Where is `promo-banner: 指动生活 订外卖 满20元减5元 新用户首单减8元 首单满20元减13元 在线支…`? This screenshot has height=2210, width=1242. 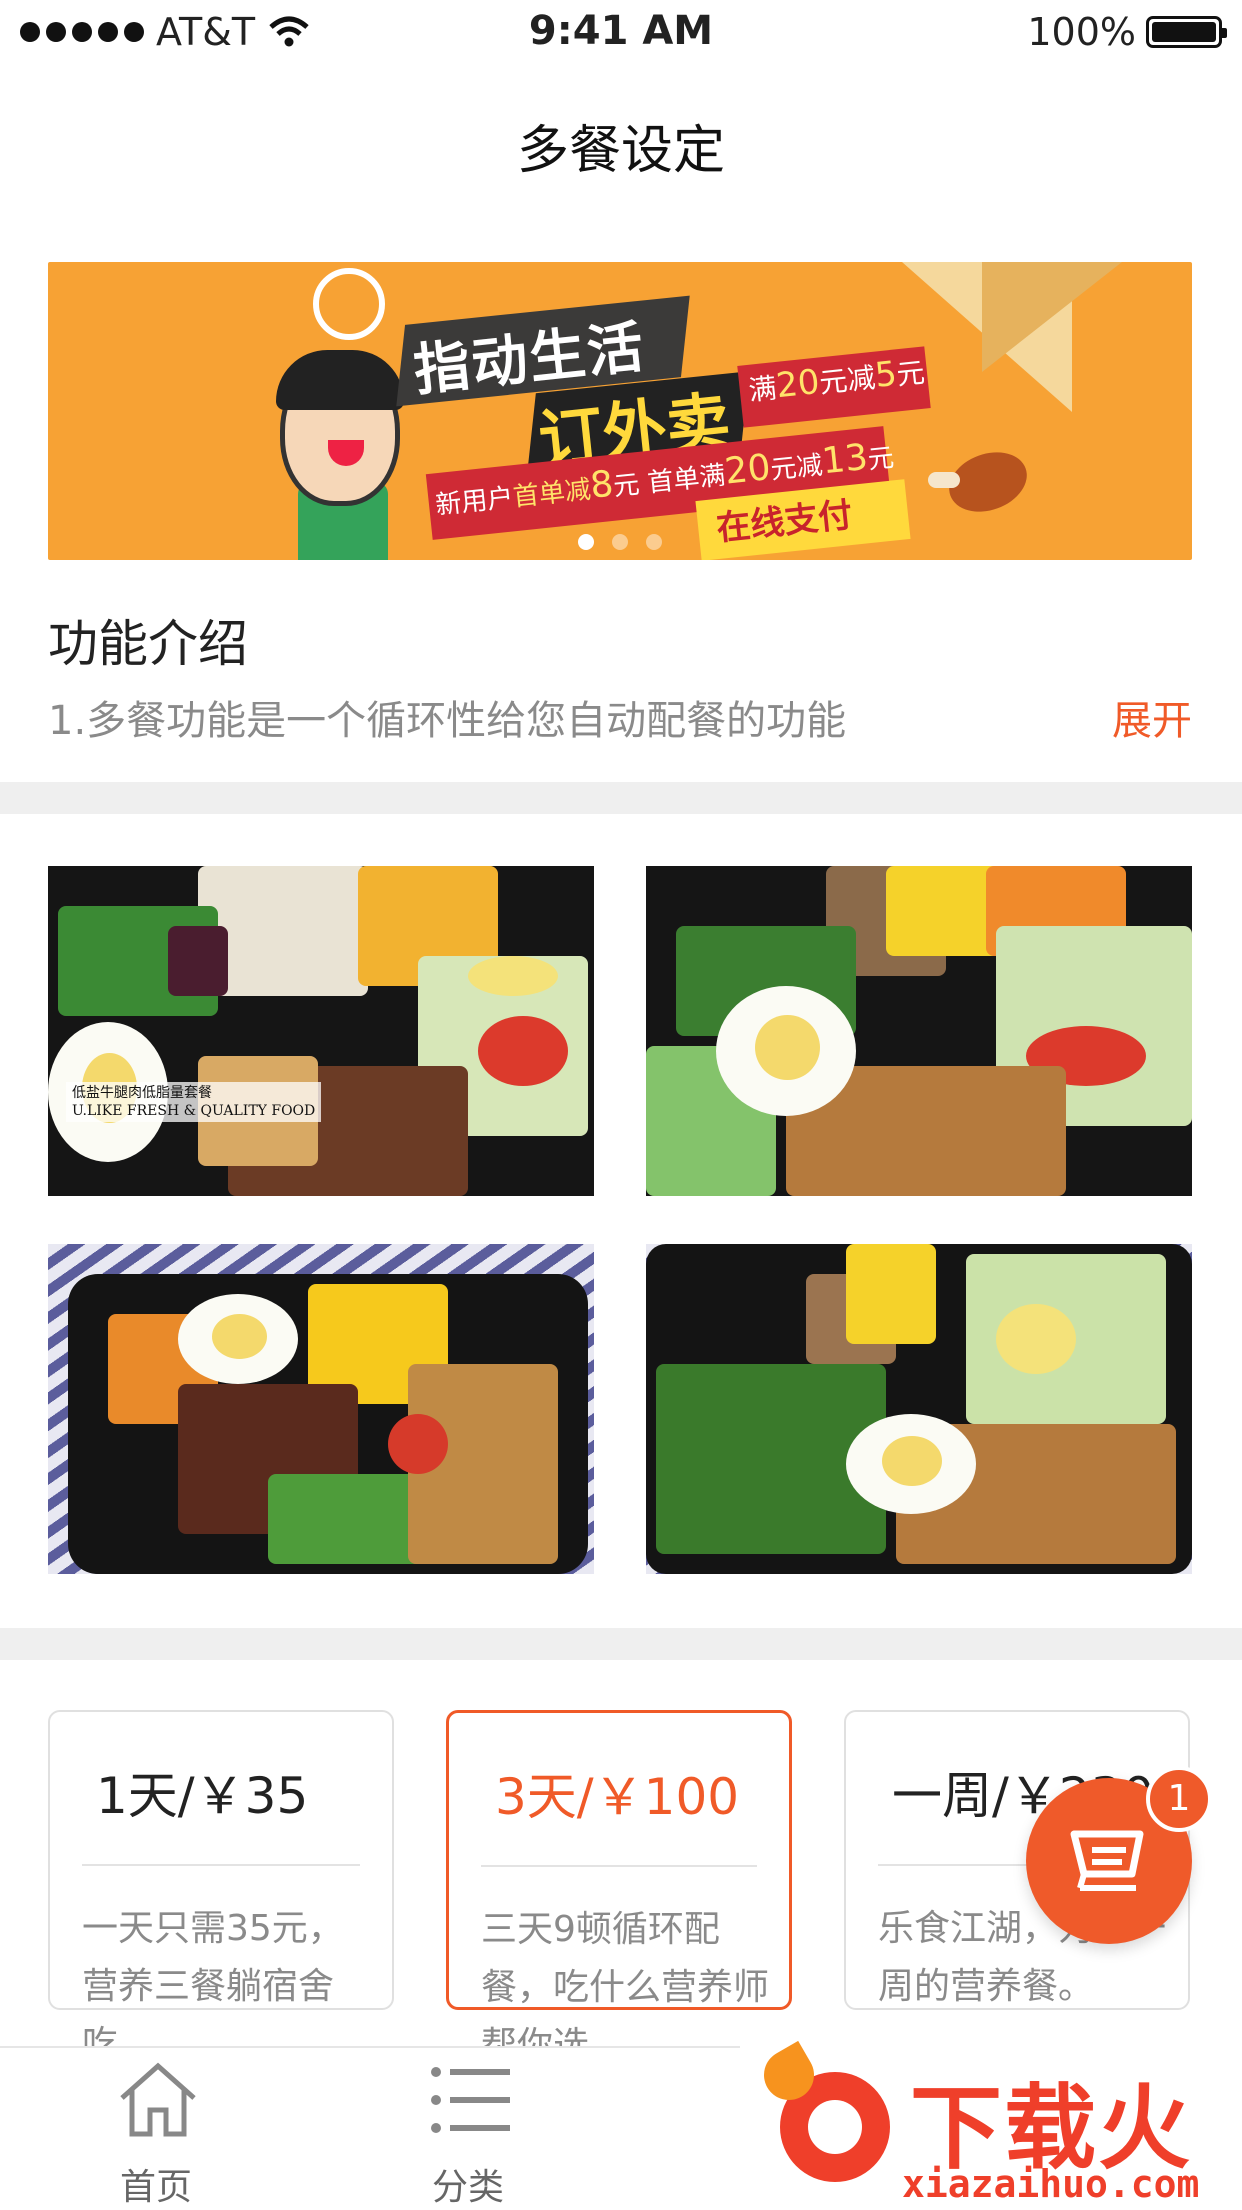
promo-banner: 指动生活 订外卖 满20元减5元 新用户首单减8元 首单满20元减13元 在线支… is located at coordinates (620, 411).